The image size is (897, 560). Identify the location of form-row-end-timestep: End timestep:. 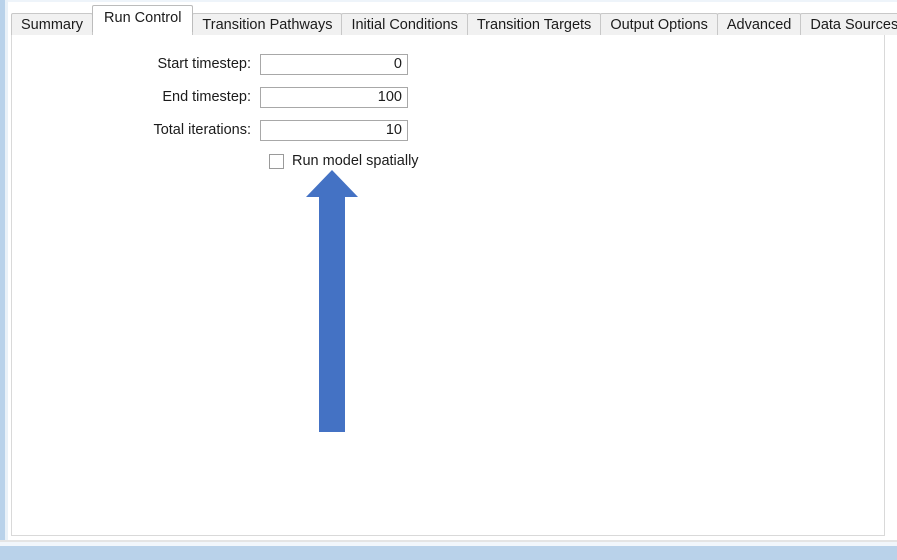
(210, 97).